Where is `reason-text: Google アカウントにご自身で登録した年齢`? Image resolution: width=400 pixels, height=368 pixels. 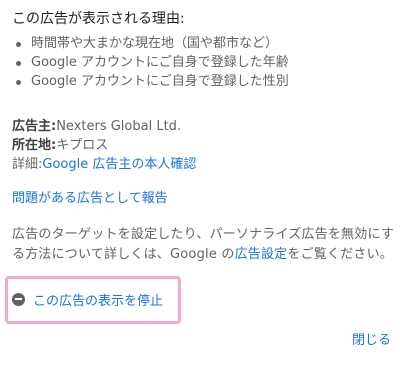 reason-text: Google アカウントにご自身で登録した年齢 is located at coordinates (160, 62).